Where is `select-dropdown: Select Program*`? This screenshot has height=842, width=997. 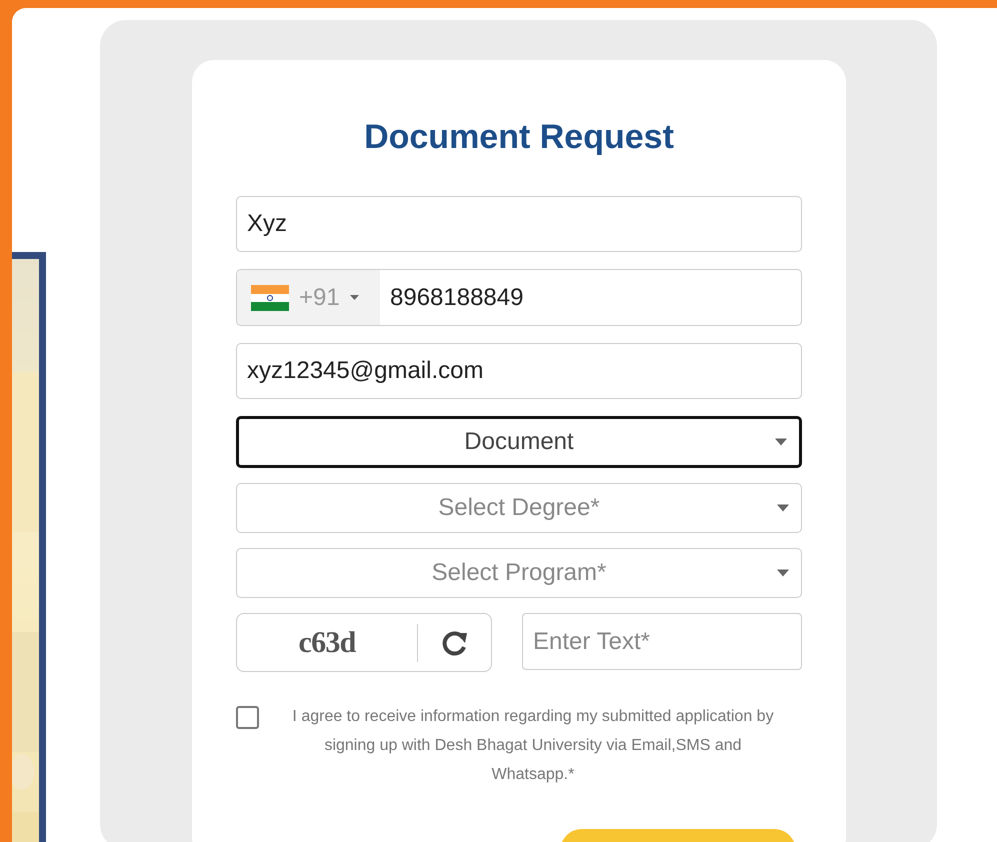
select-dropdown: Select Program* is located at coordinates (519, 573).